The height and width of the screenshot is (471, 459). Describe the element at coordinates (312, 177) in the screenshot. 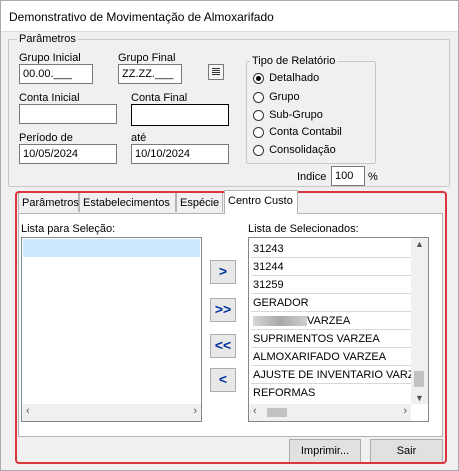

I see `indice-label: Indice` at that location.